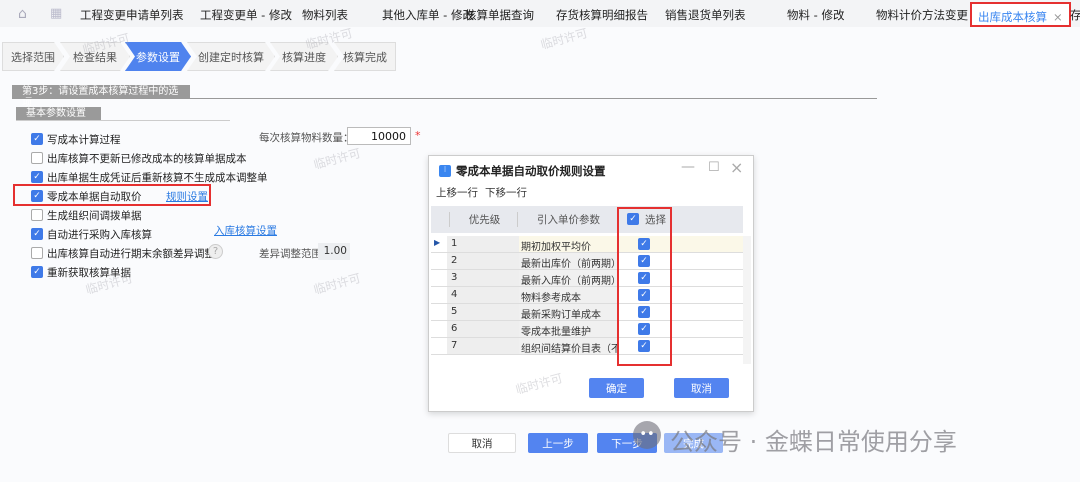 The width and height of the screenshot is (1080, 482). I want to click on home-icon: ⌂, so click(22, 14).